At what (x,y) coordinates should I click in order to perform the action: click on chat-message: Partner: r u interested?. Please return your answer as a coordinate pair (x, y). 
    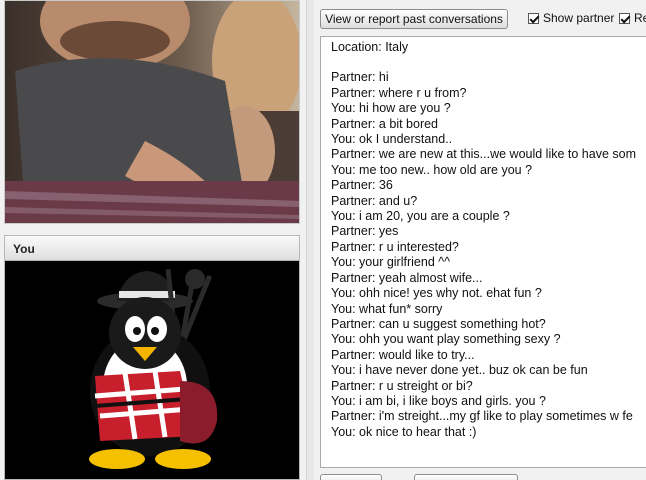
    Looking at the image, I should click on (395, 246).